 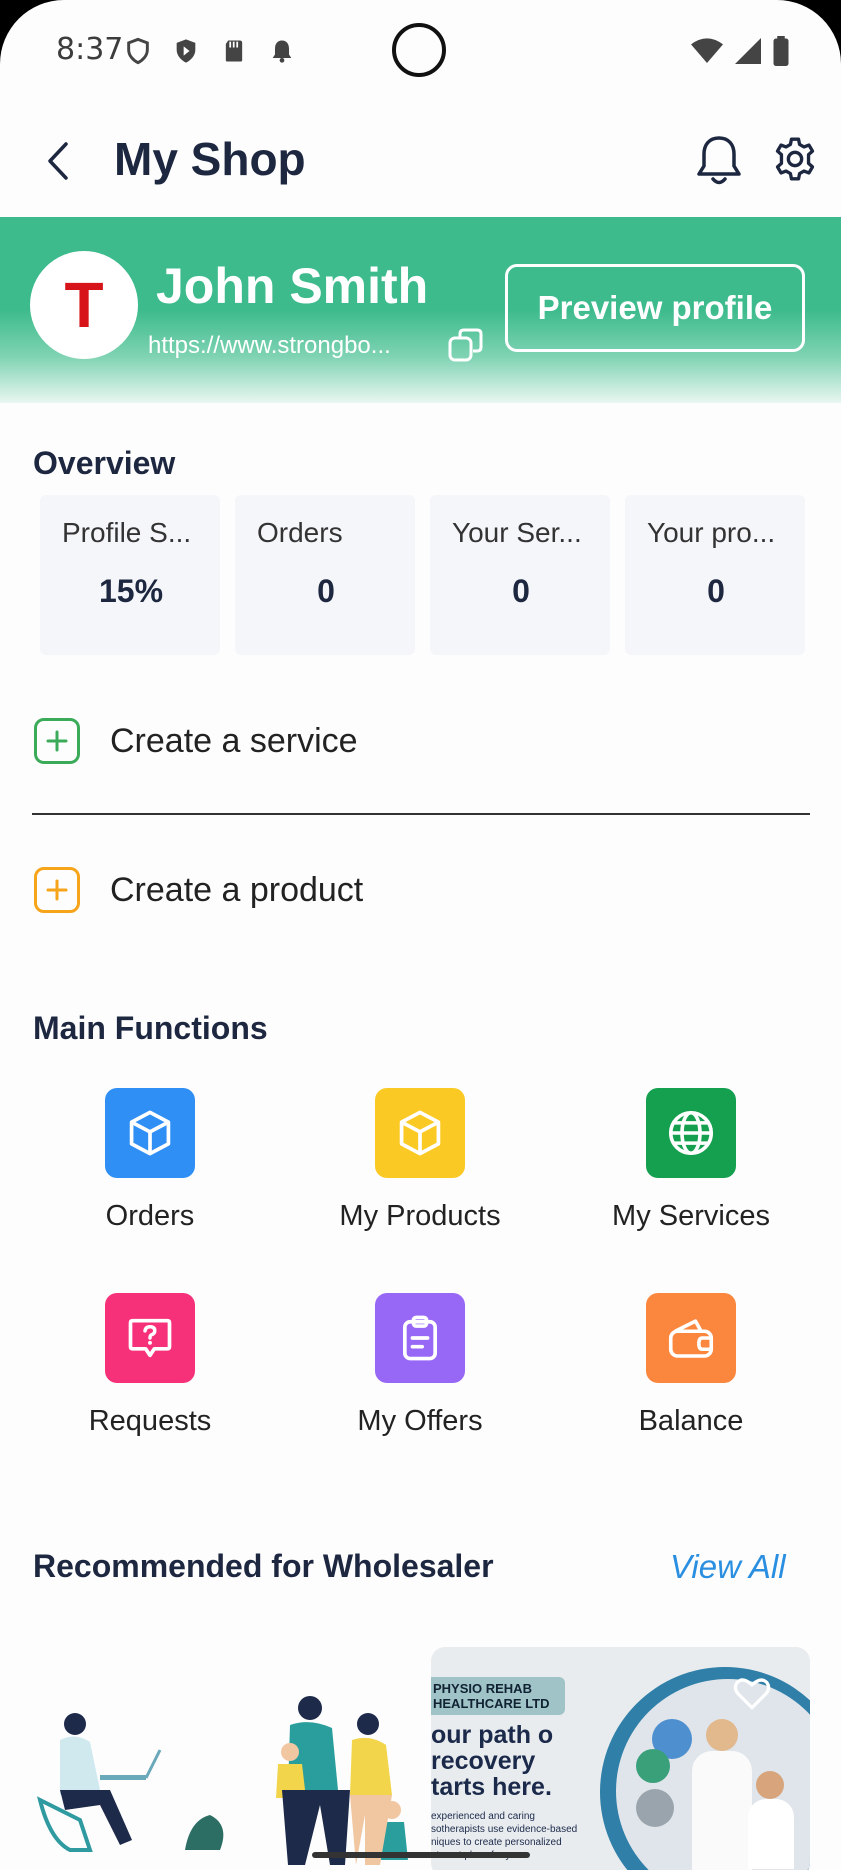 What do you see at coordinates (420, 160) in the screenshot?
I see `app-bar: My Shop` at bounding box center [420, 160].